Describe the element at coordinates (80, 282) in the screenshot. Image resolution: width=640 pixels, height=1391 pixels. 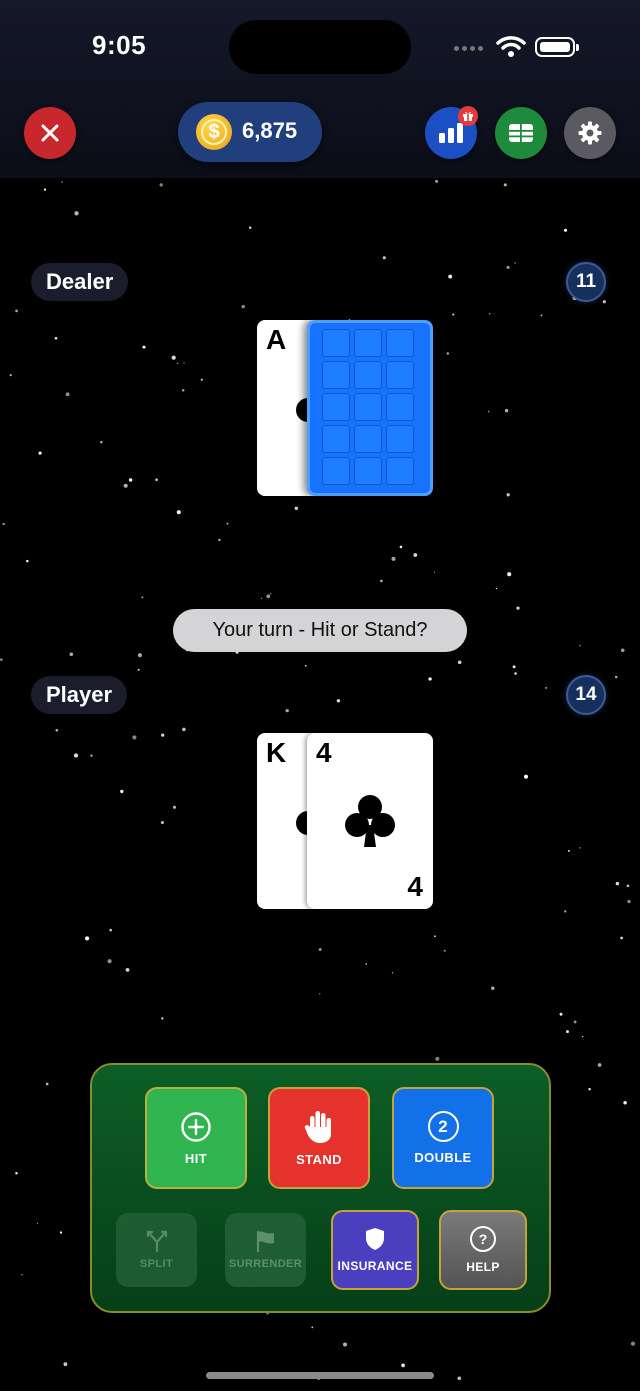
I see `dealer-label: Dealer` at that location.